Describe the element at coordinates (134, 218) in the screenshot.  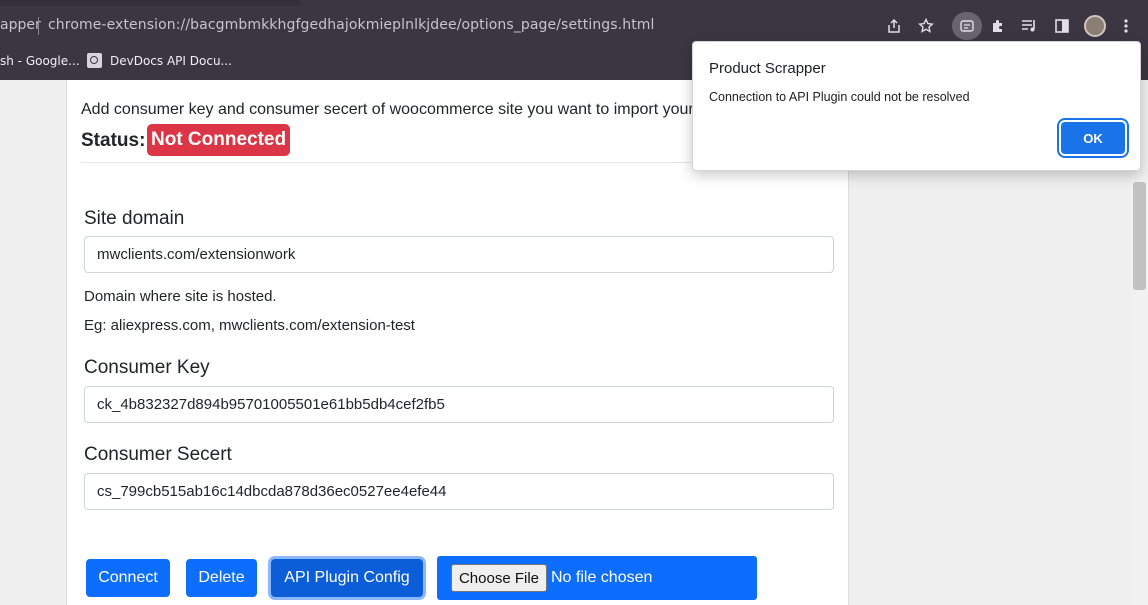
I see `site-domain-label: Site domain` at that location.